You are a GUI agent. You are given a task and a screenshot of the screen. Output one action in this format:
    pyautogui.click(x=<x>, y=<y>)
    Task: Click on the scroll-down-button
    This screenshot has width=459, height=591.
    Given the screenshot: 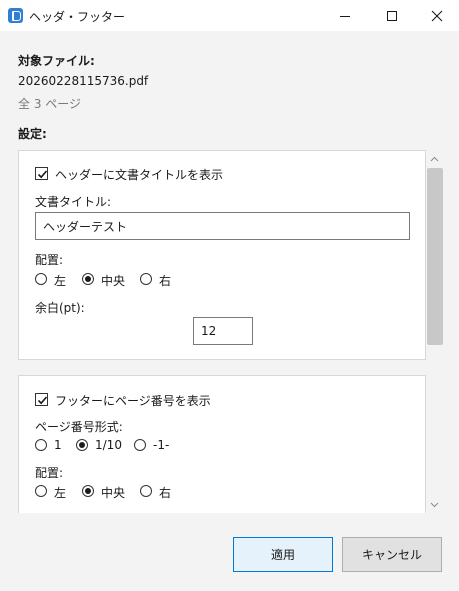 What is the action you would take?
    pyautogui.click(x=434, y=504)
    